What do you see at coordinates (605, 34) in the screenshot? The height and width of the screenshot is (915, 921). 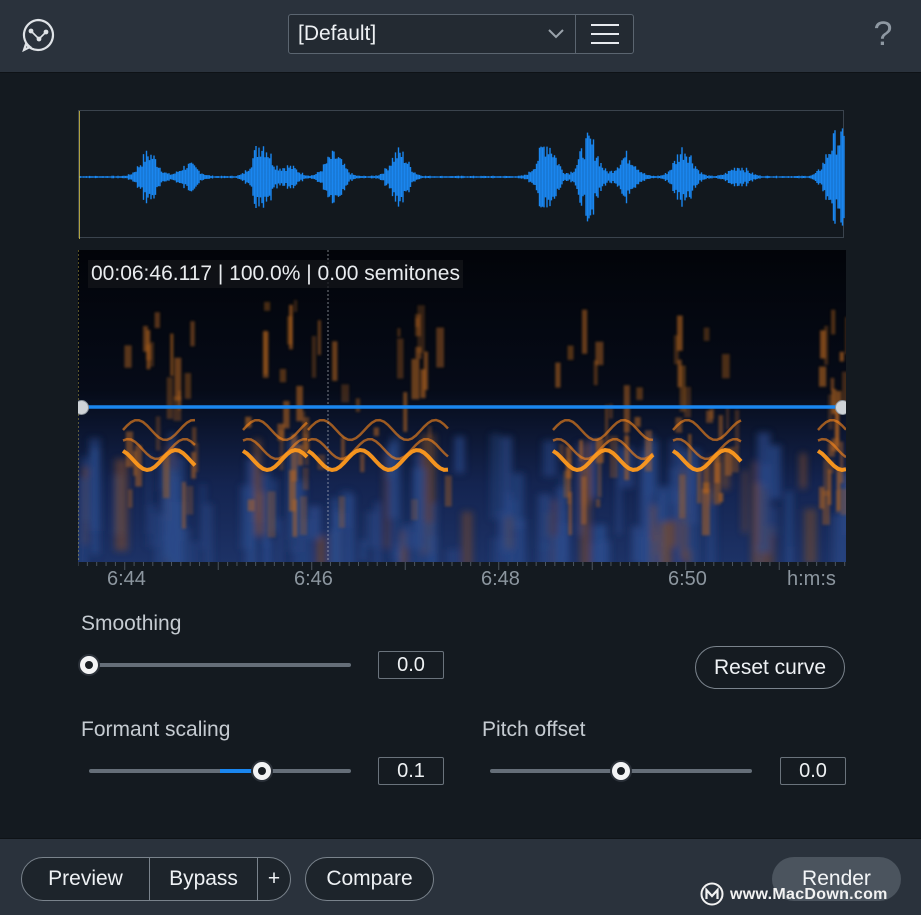 I see `hamburger-menu-icon` at bounding box center [605, 34].